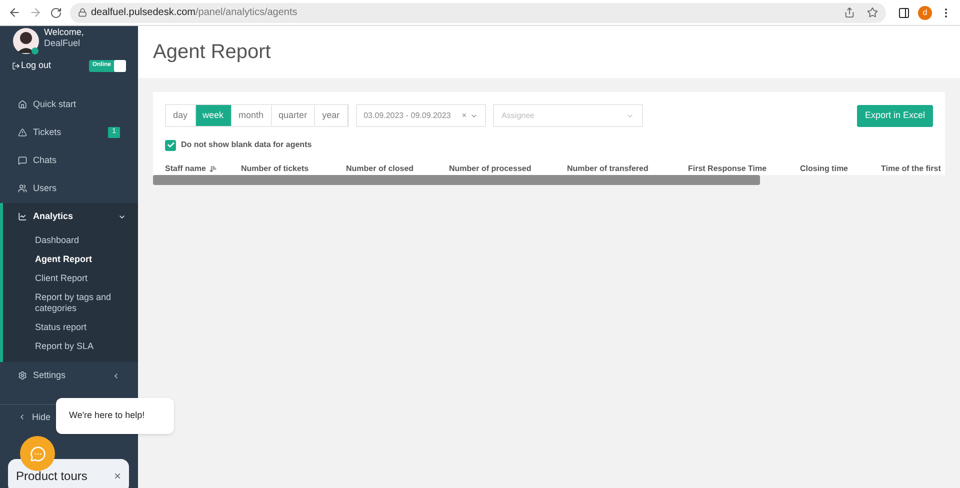  Describe the element at coordinates (14, 12) in the screenshot. I see `back-icon` at that location.